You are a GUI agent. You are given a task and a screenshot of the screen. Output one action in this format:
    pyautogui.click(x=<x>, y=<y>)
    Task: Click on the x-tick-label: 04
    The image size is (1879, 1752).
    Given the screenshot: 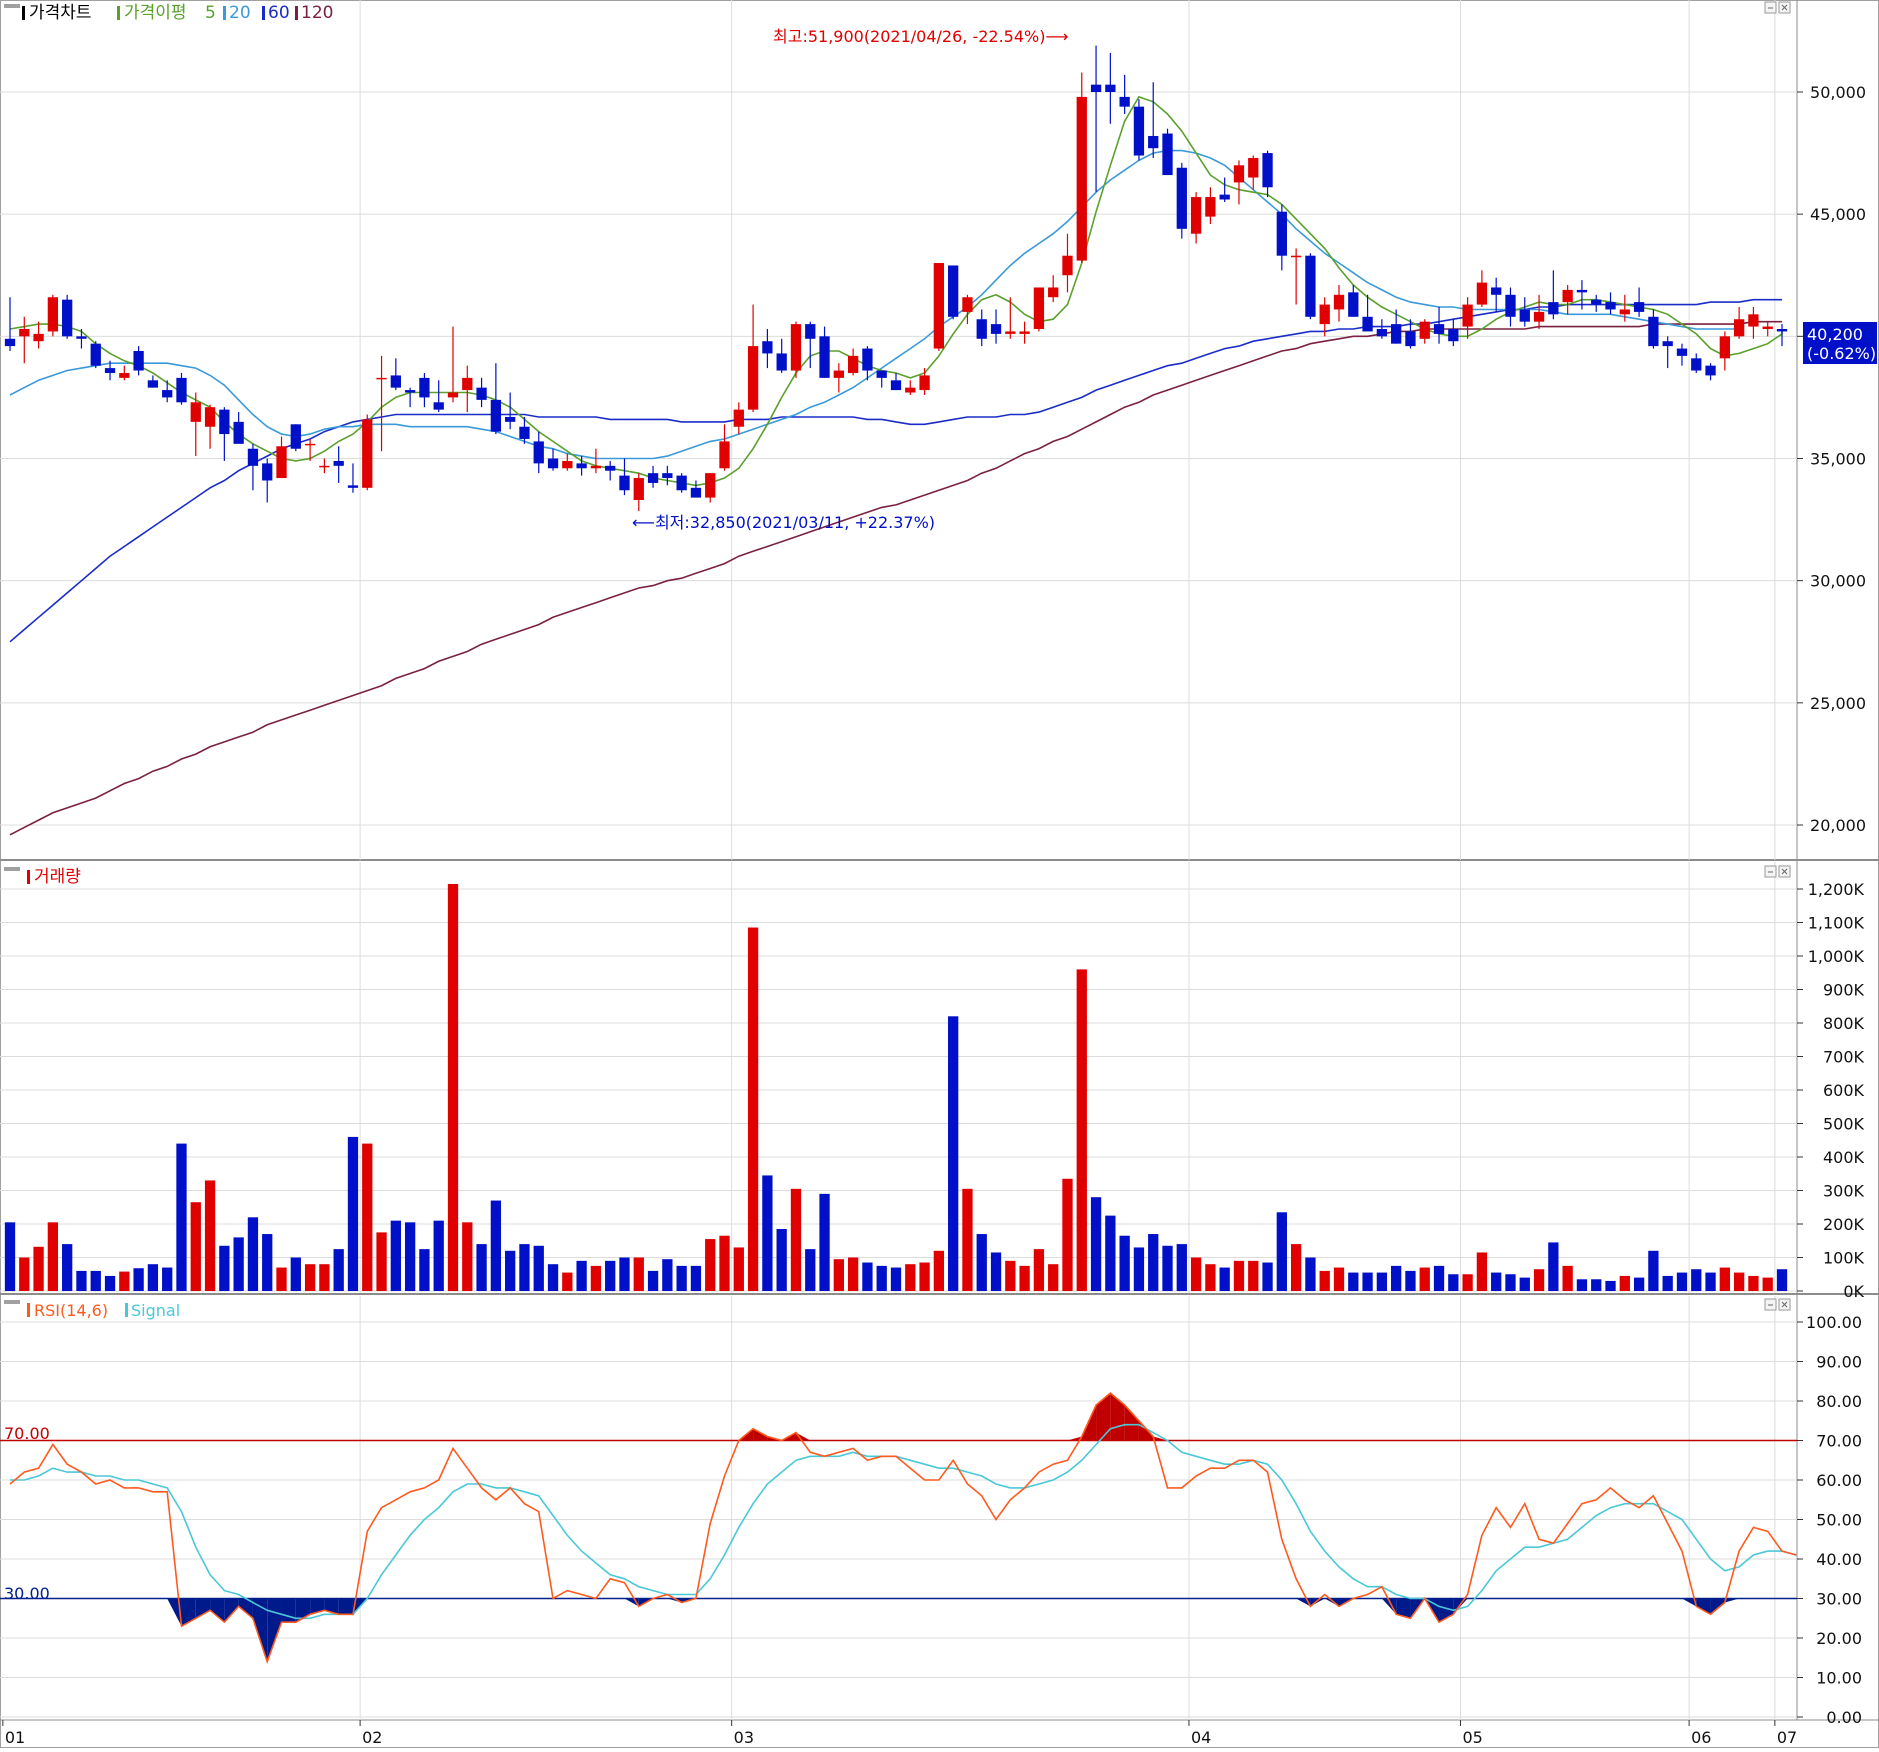 What is the action you would take?
    pyautogui.click(x=1201, y=1737)
    